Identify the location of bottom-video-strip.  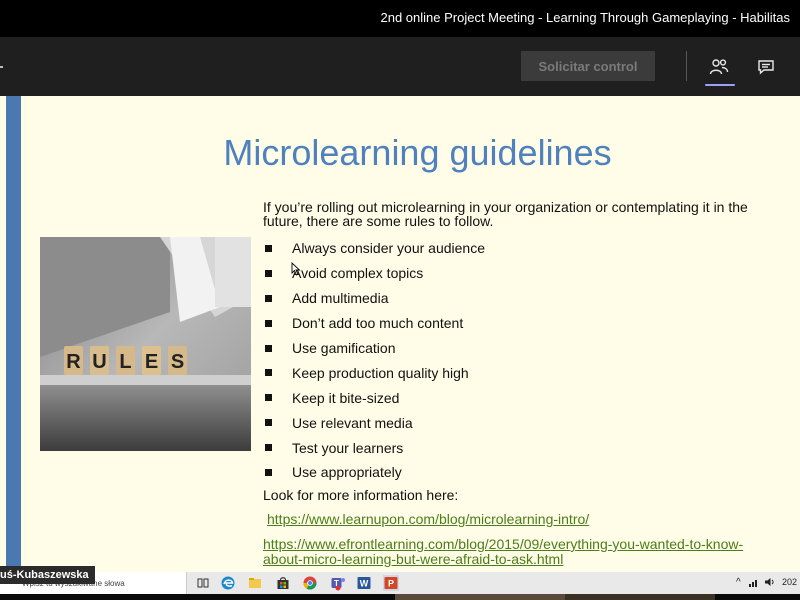
(400, 597).